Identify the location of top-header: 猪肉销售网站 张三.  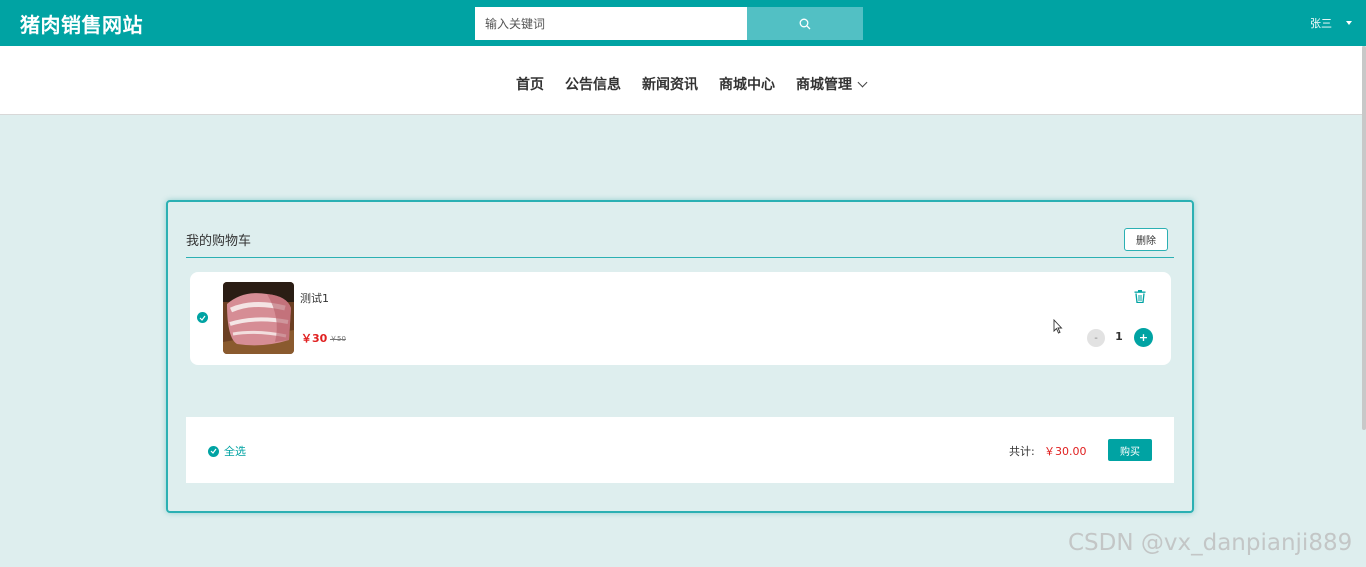
(683, 23).